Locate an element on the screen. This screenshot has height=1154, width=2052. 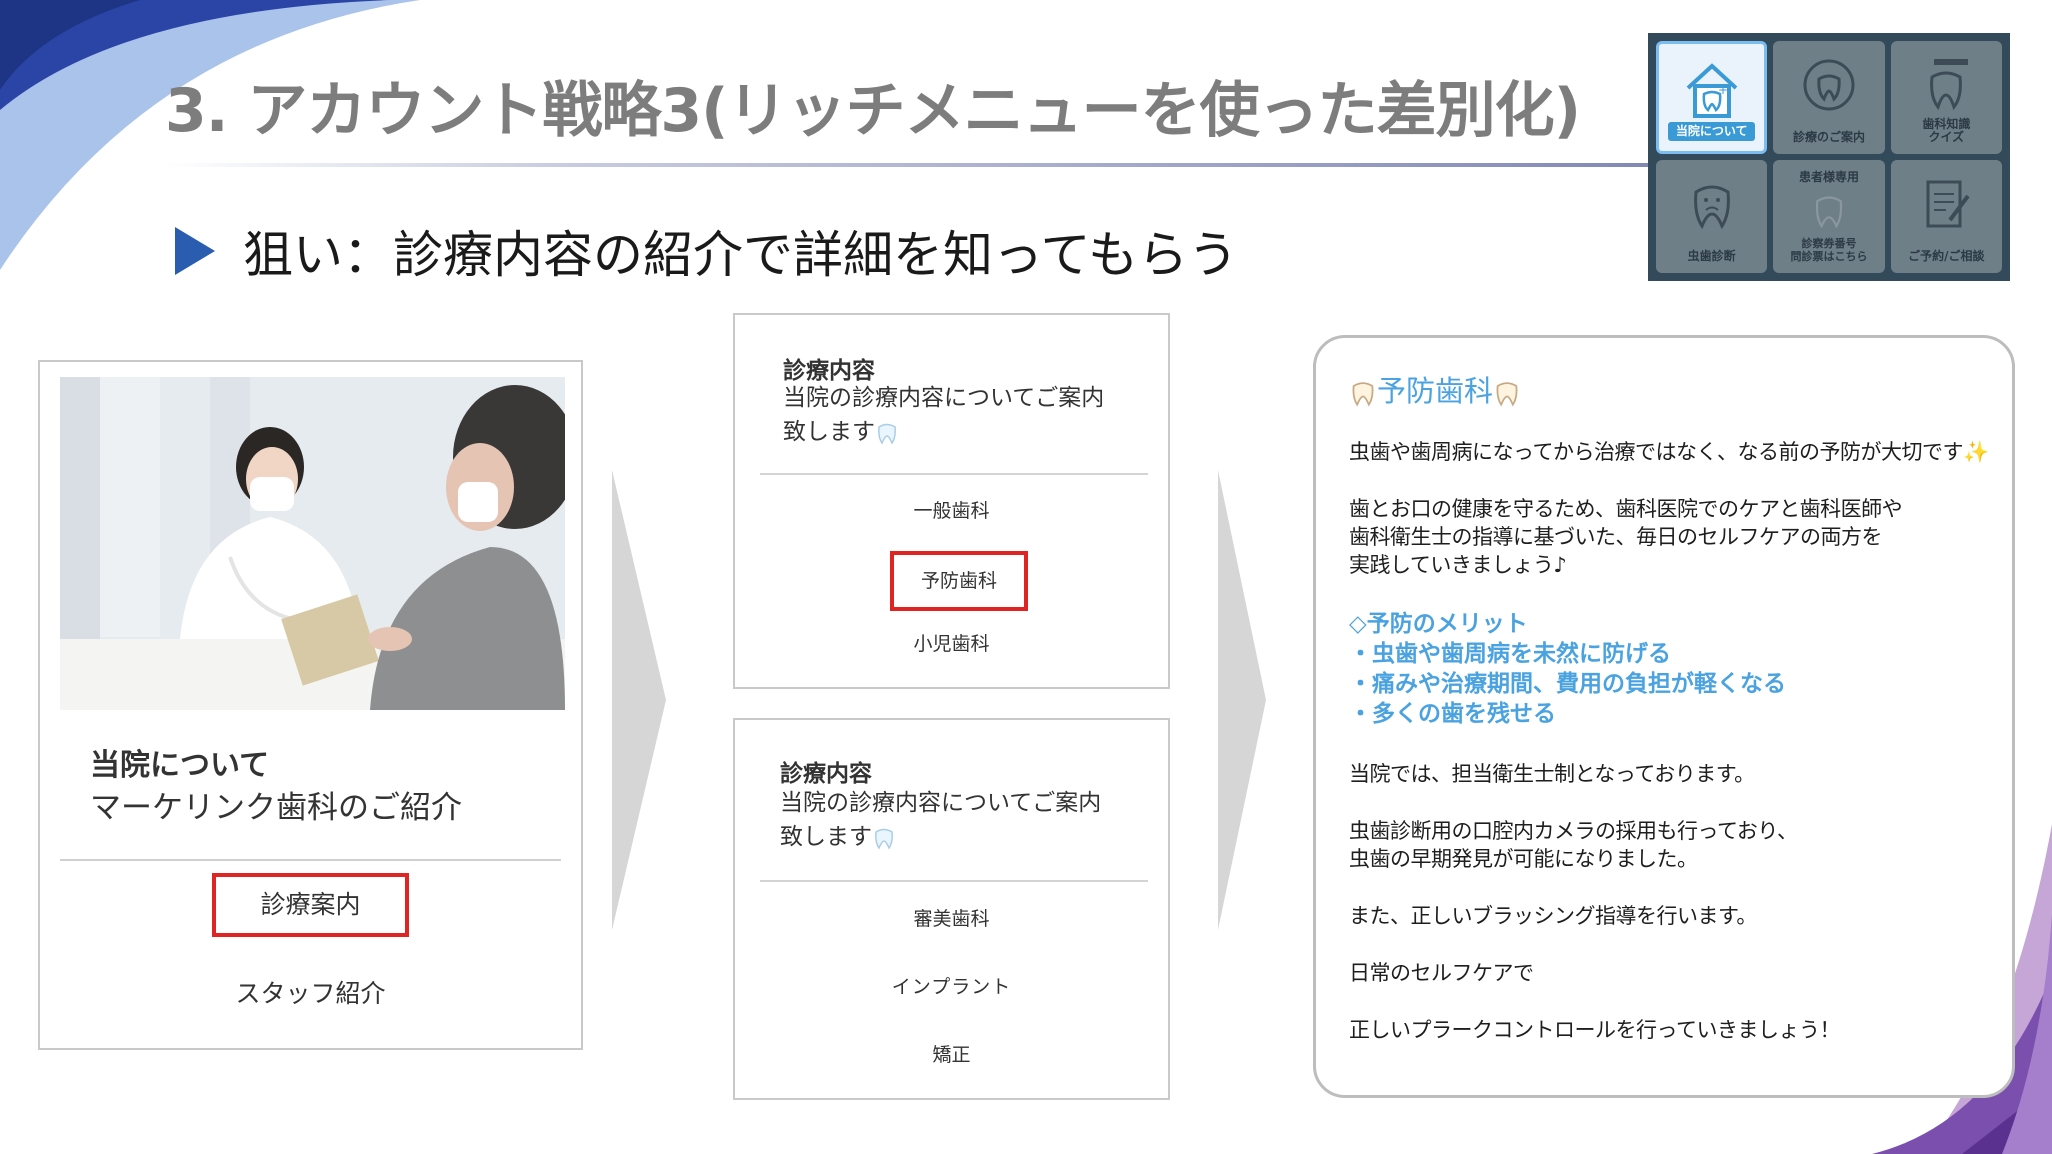
rich-menu-tile-quiz: 歯科知識 クイズ is located at coordinates (1946, 97).